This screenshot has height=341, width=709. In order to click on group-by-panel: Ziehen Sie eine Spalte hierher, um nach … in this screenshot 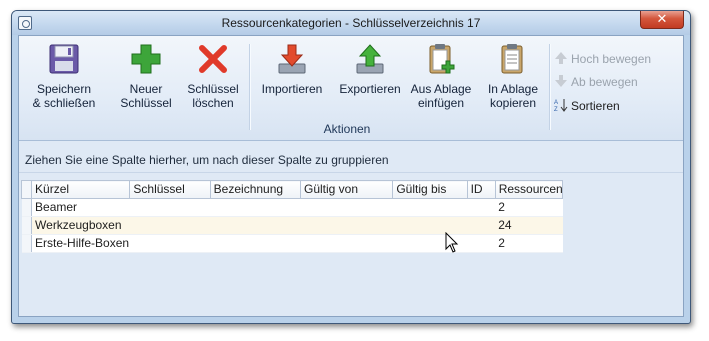, I will do `click(351, 160)`.